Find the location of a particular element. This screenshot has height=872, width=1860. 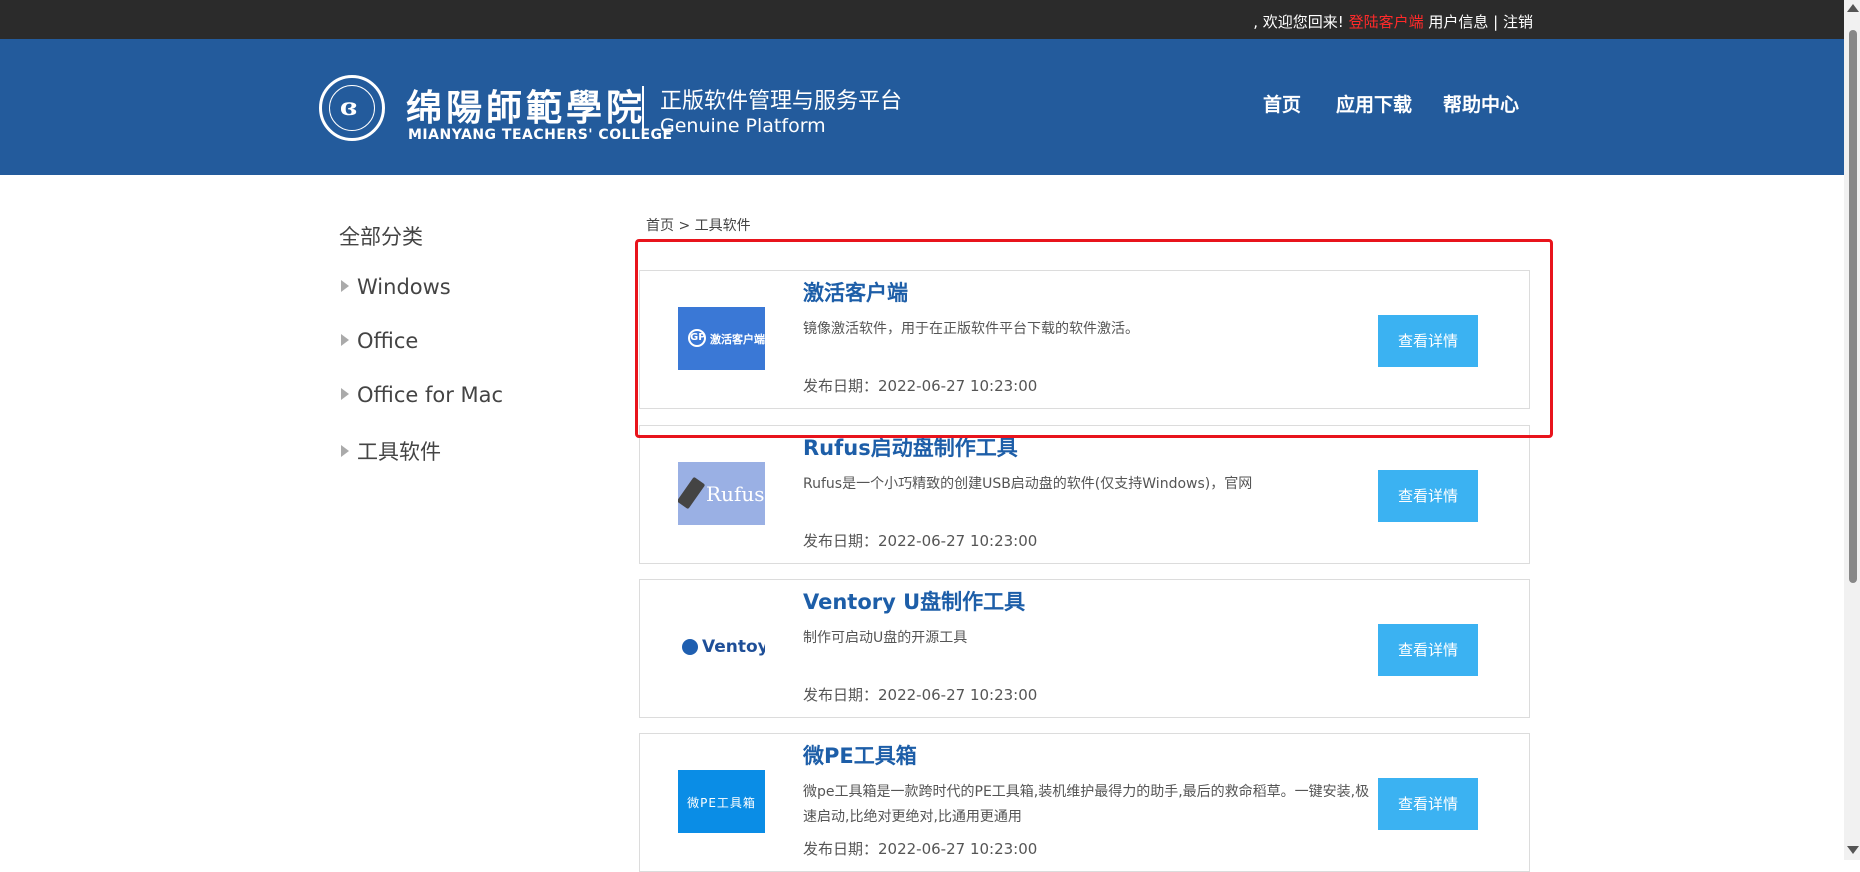

breadcrumb-home: 首页 is located at coordinates (660, 226).